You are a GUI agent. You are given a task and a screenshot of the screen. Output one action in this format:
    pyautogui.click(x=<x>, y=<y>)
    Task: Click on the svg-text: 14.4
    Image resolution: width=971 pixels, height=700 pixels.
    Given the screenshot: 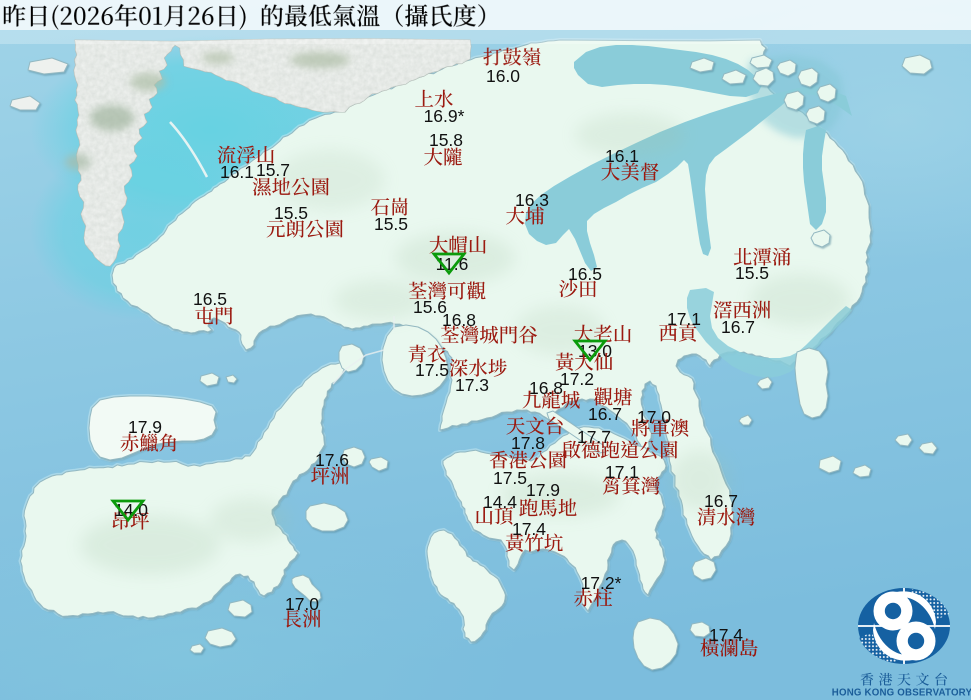 What is the action you would take?
    pyautogui.click(x=500, y=502)
    